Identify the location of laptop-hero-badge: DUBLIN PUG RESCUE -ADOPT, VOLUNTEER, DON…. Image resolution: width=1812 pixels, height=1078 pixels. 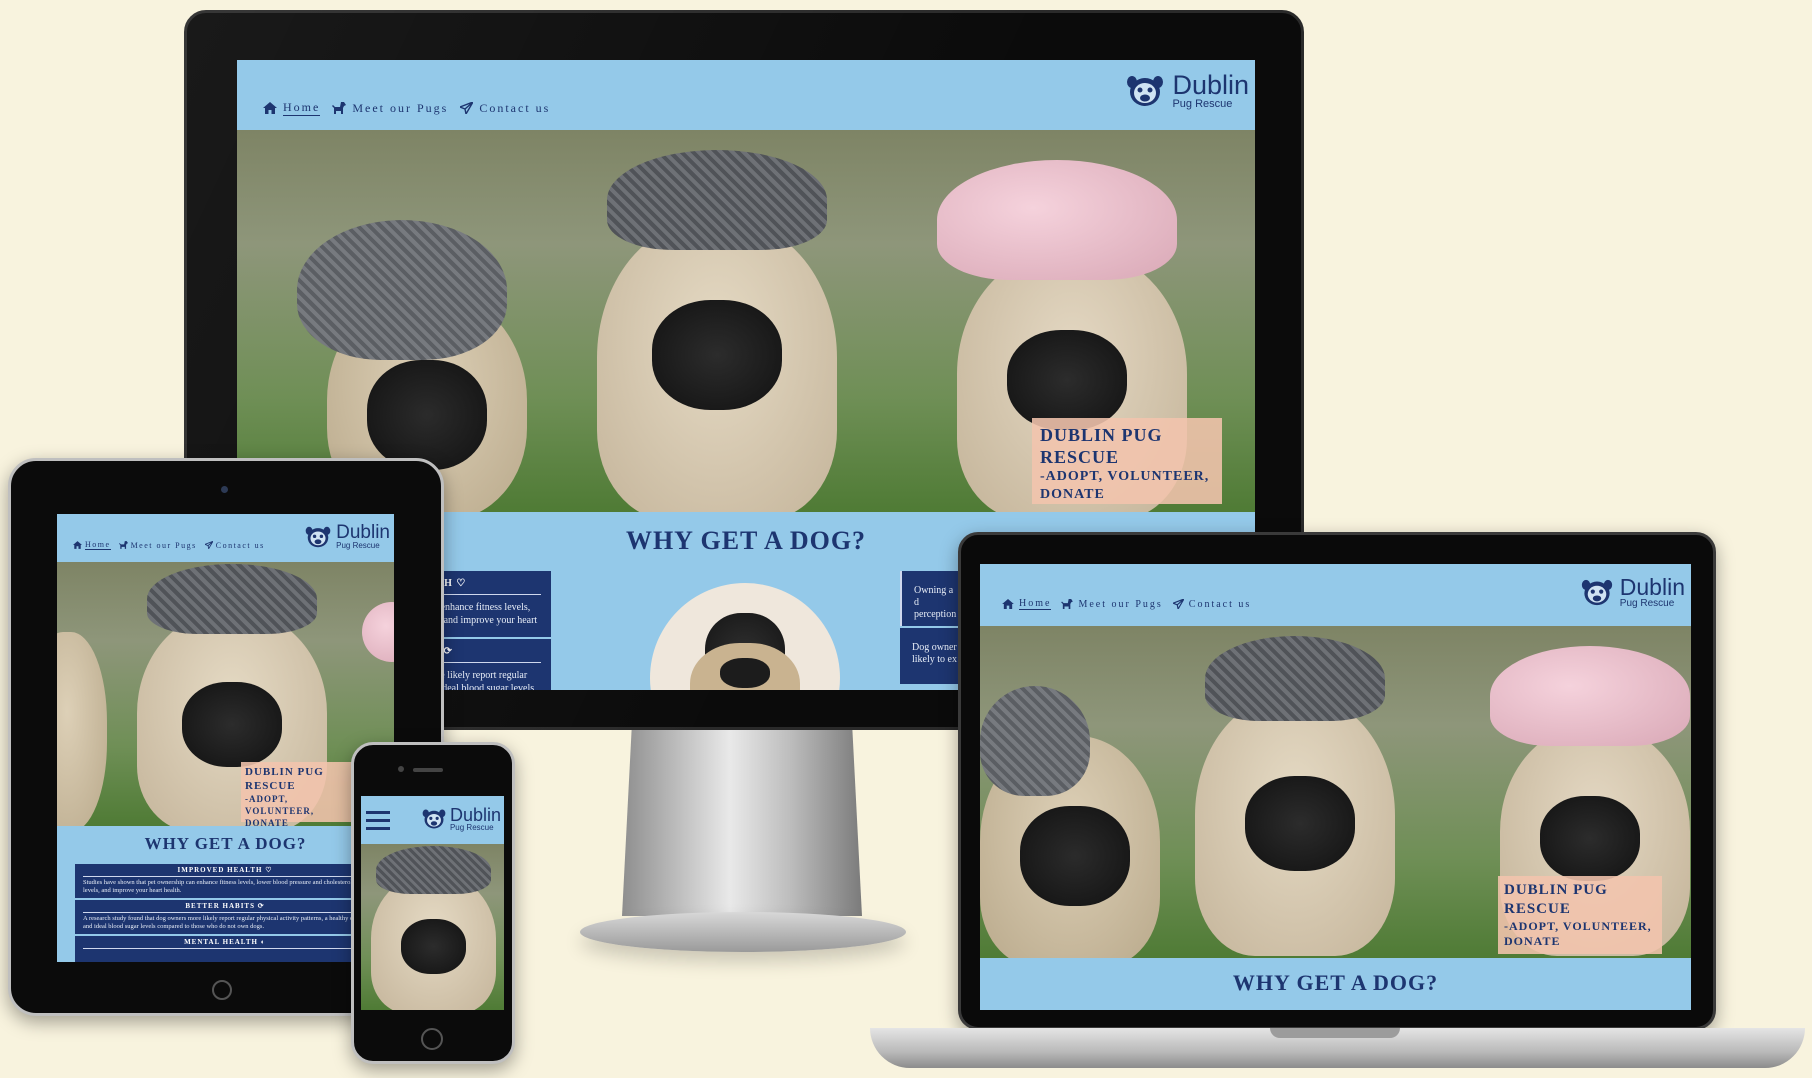
(1580, 915).